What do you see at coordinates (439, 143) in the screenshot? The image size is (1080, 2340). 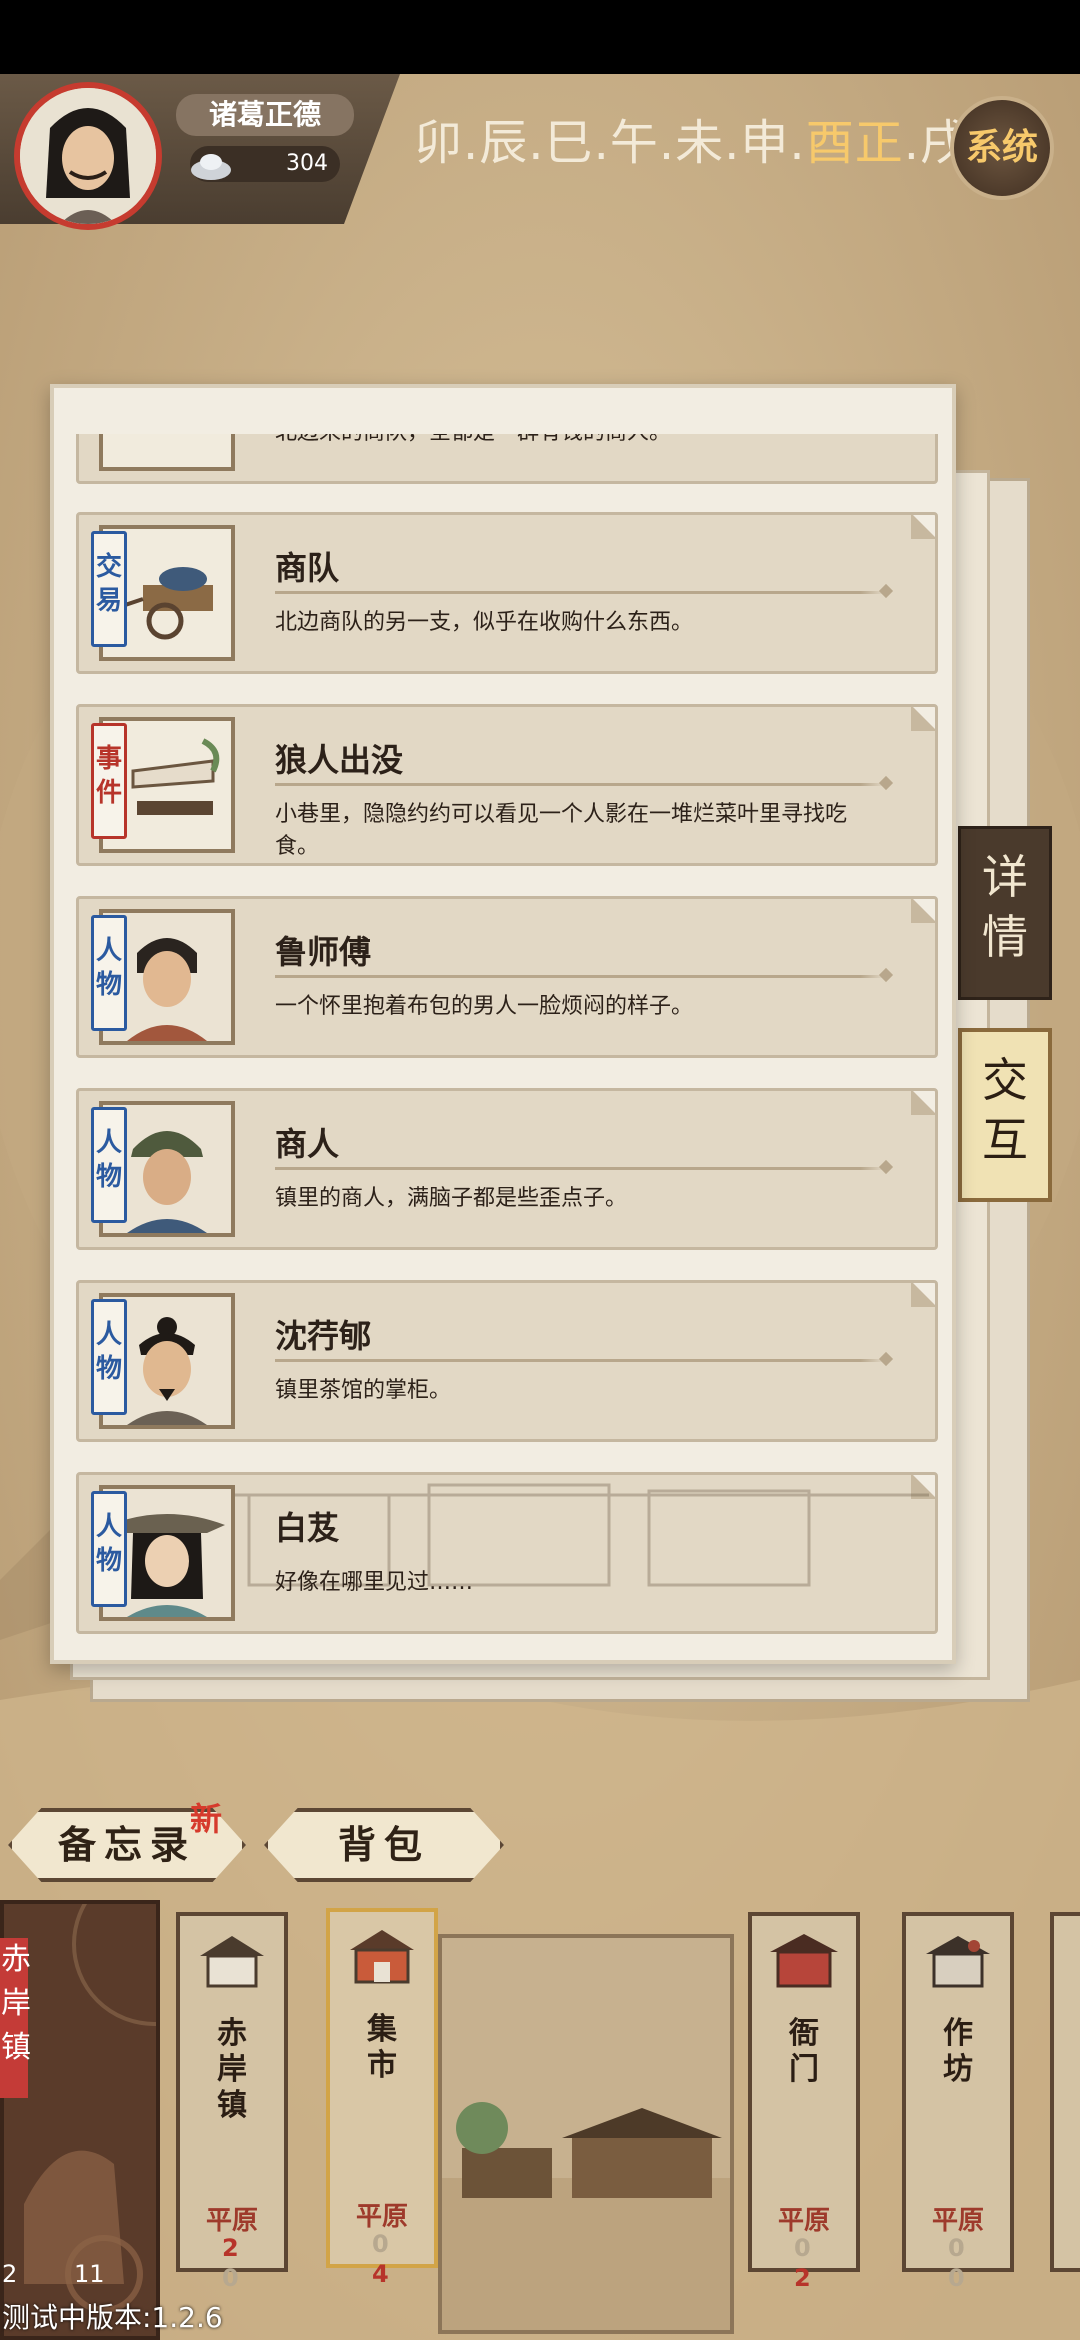 I see `time-segment: 卯` at bounding box center [439, 143].